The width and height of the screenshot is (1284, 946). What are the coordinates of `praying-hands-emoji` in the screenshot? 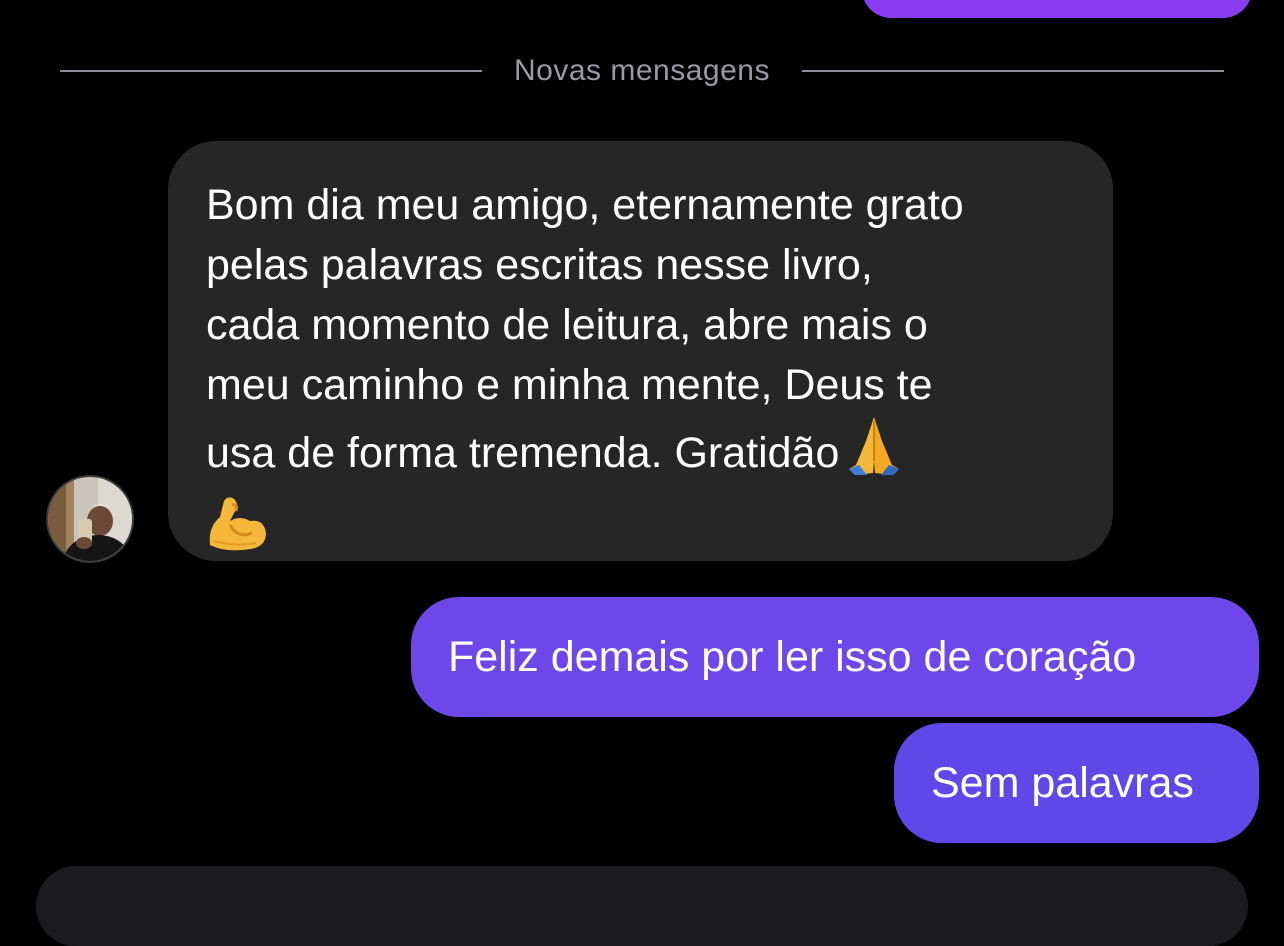 It's located at (874, 453).